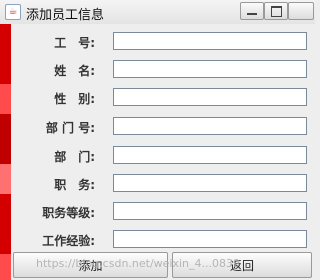  What do you see at coordinates (68, 213) in the screenshot?
I see `position-level-label: 职务等级:` at bounding box center [68, 213].